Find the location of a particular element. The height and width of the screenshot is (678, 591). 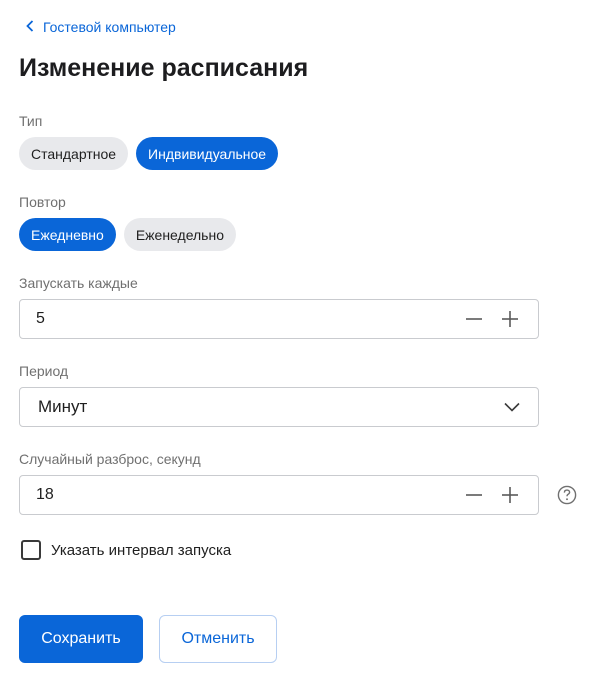

run-every-label: Запускать каждые is located at coordinates (78, 283).